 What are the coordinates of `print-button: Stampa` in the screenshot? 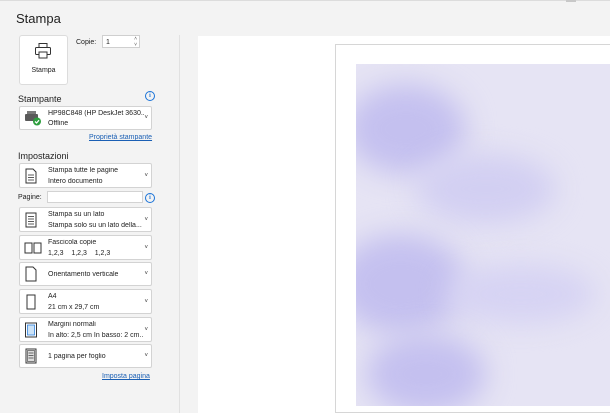 It's located at (43, 60).